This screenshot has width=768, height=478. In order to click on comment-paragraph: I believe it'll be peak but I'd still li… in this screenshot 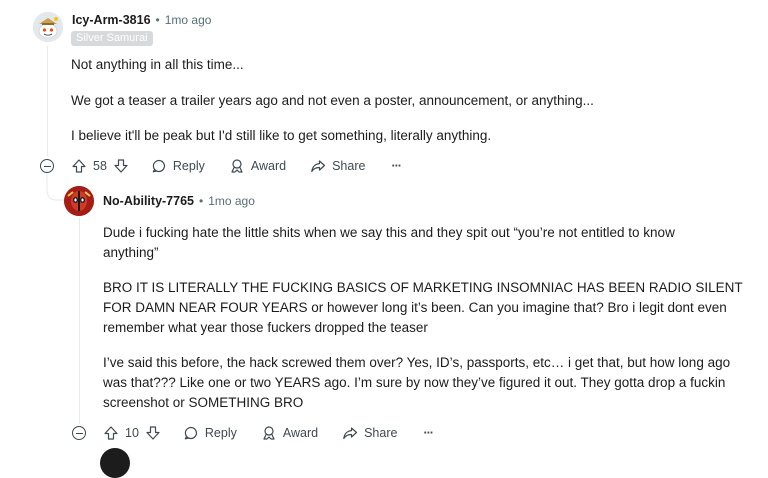, I will do `click(281, 135)`.